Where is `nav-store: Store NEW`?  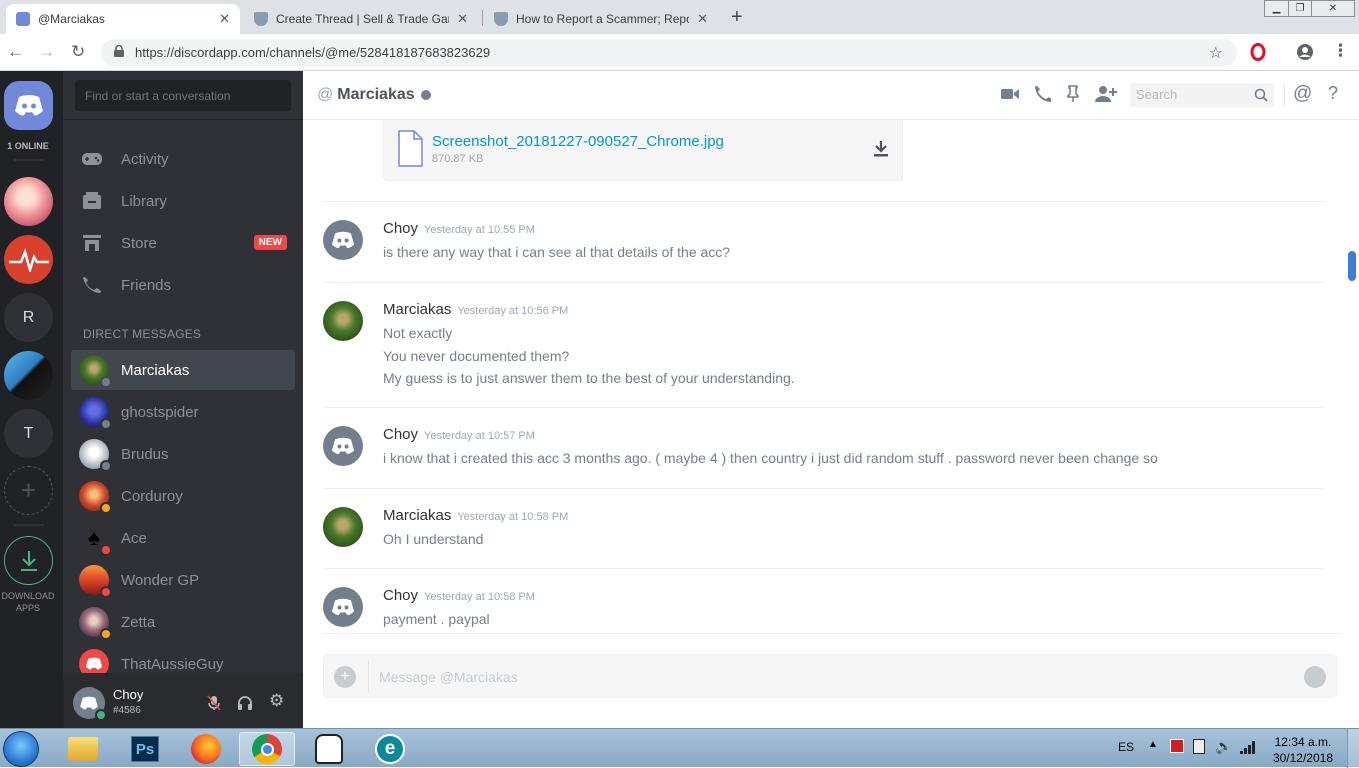 nav-store: Store NEW is located at coordinates (187, 243).